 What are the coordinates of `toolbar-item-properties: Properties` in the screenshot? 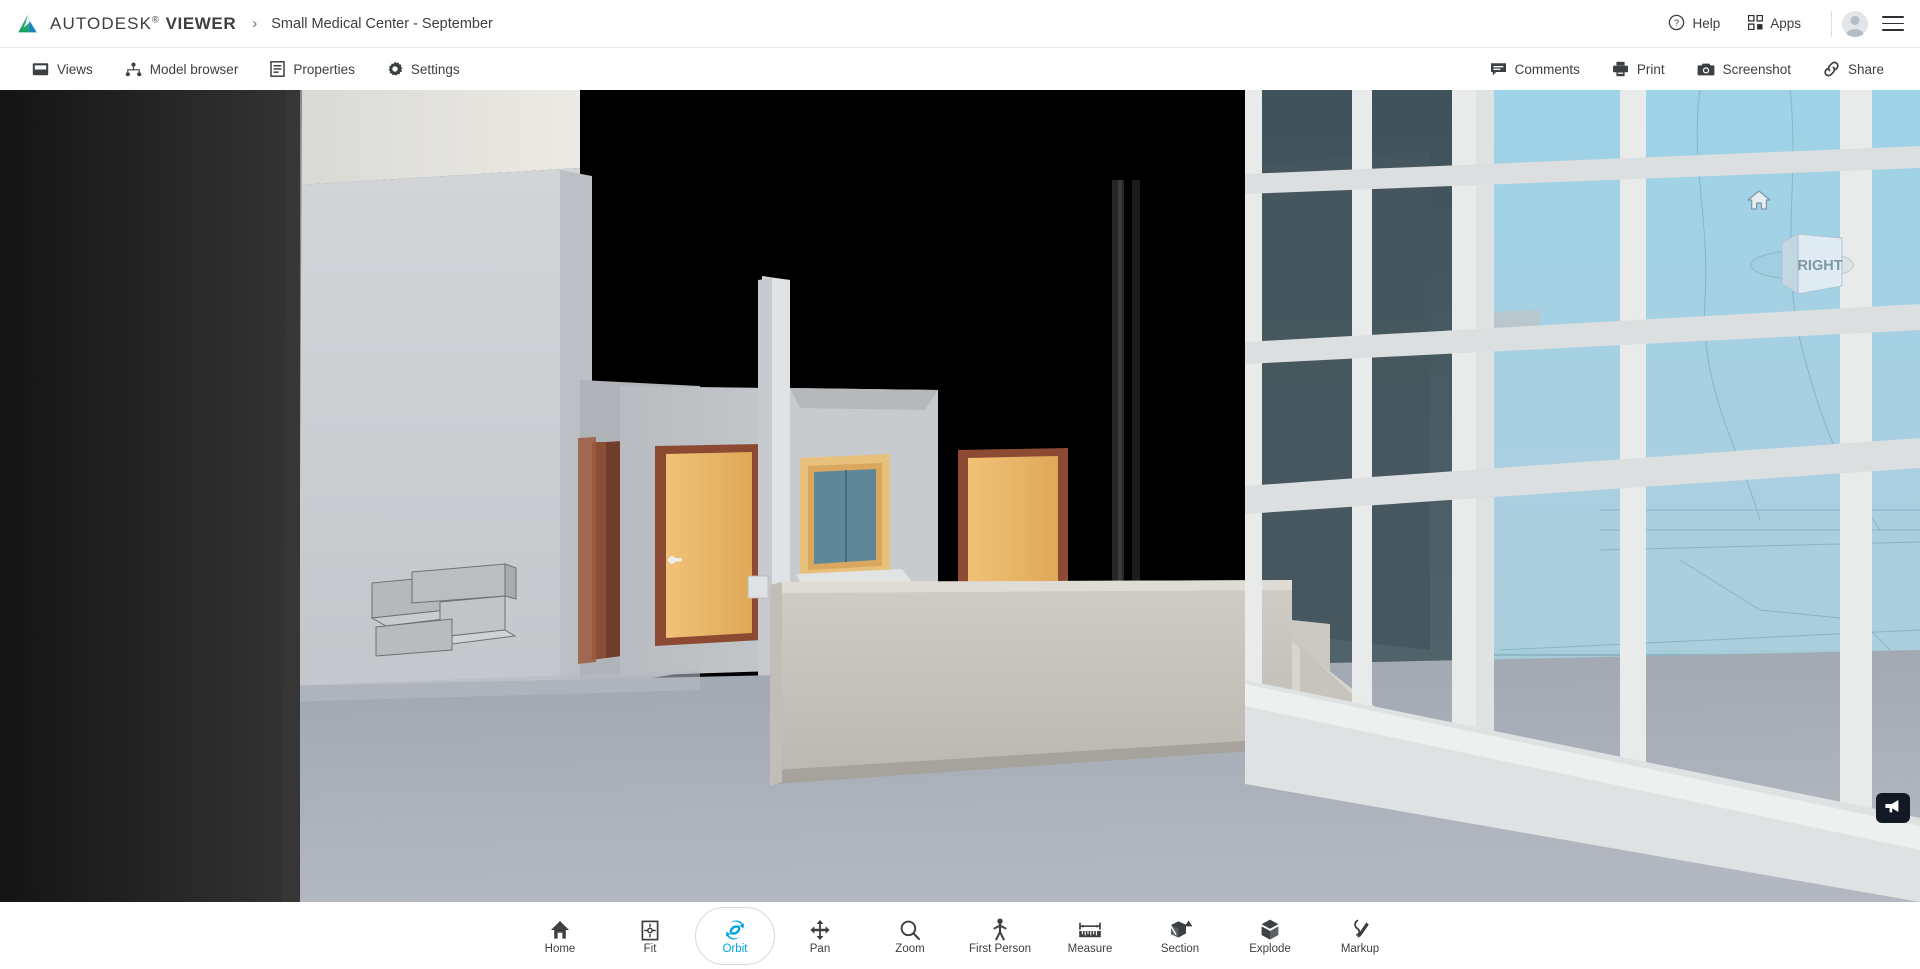 It's located at (312, 69).